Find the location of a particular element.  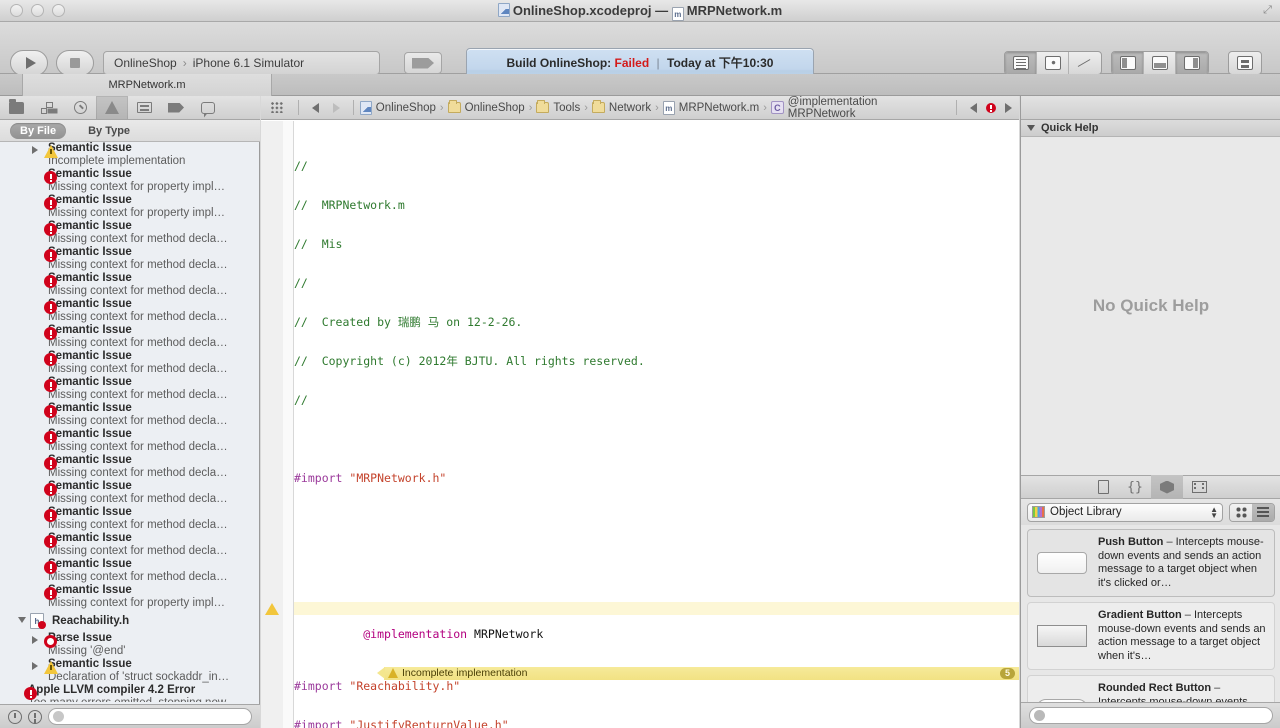

library-controls: Object Library ▲ ▼ is located at coordinates (1150, 512).